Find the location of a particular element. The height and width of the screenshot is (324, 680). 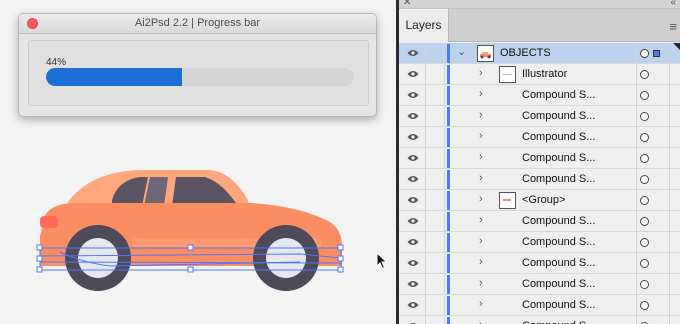

car-thumb-icon is located at coordinates (485, 53).